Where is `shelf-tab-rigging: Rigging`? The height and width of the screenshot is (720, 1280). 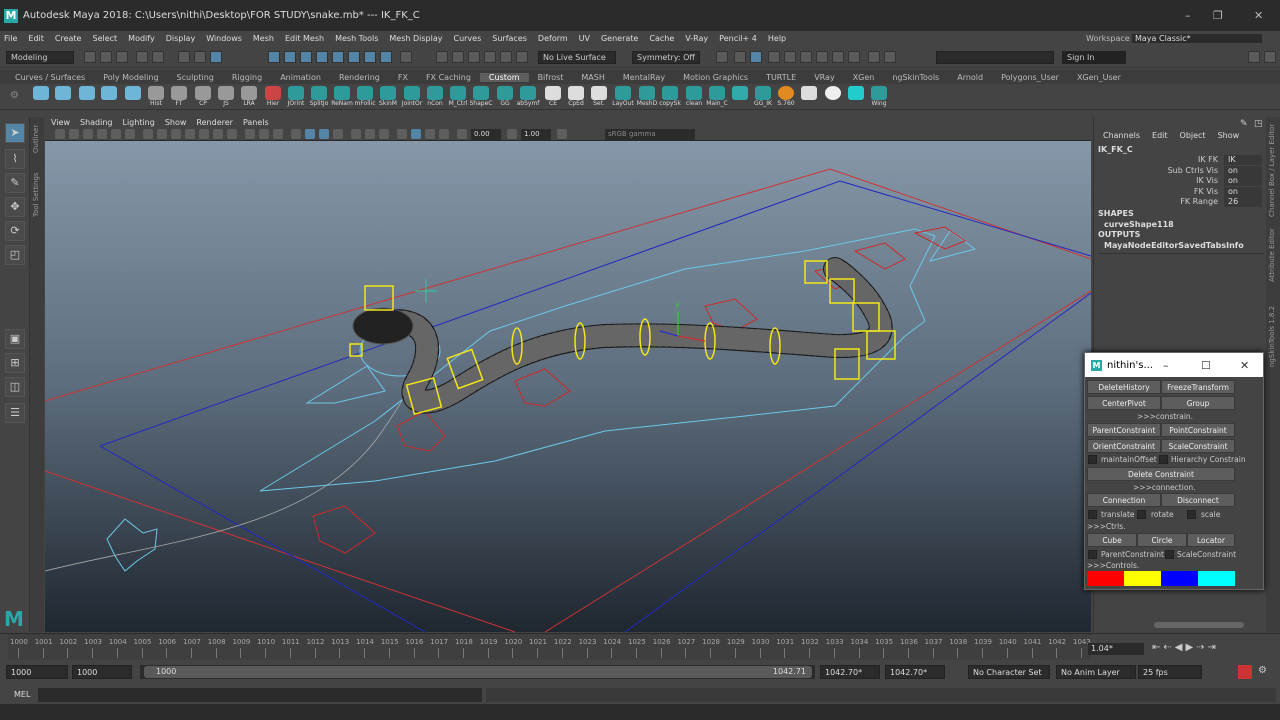
shelf-tab-rigging: Rigging is located at coordinates (247, 77).